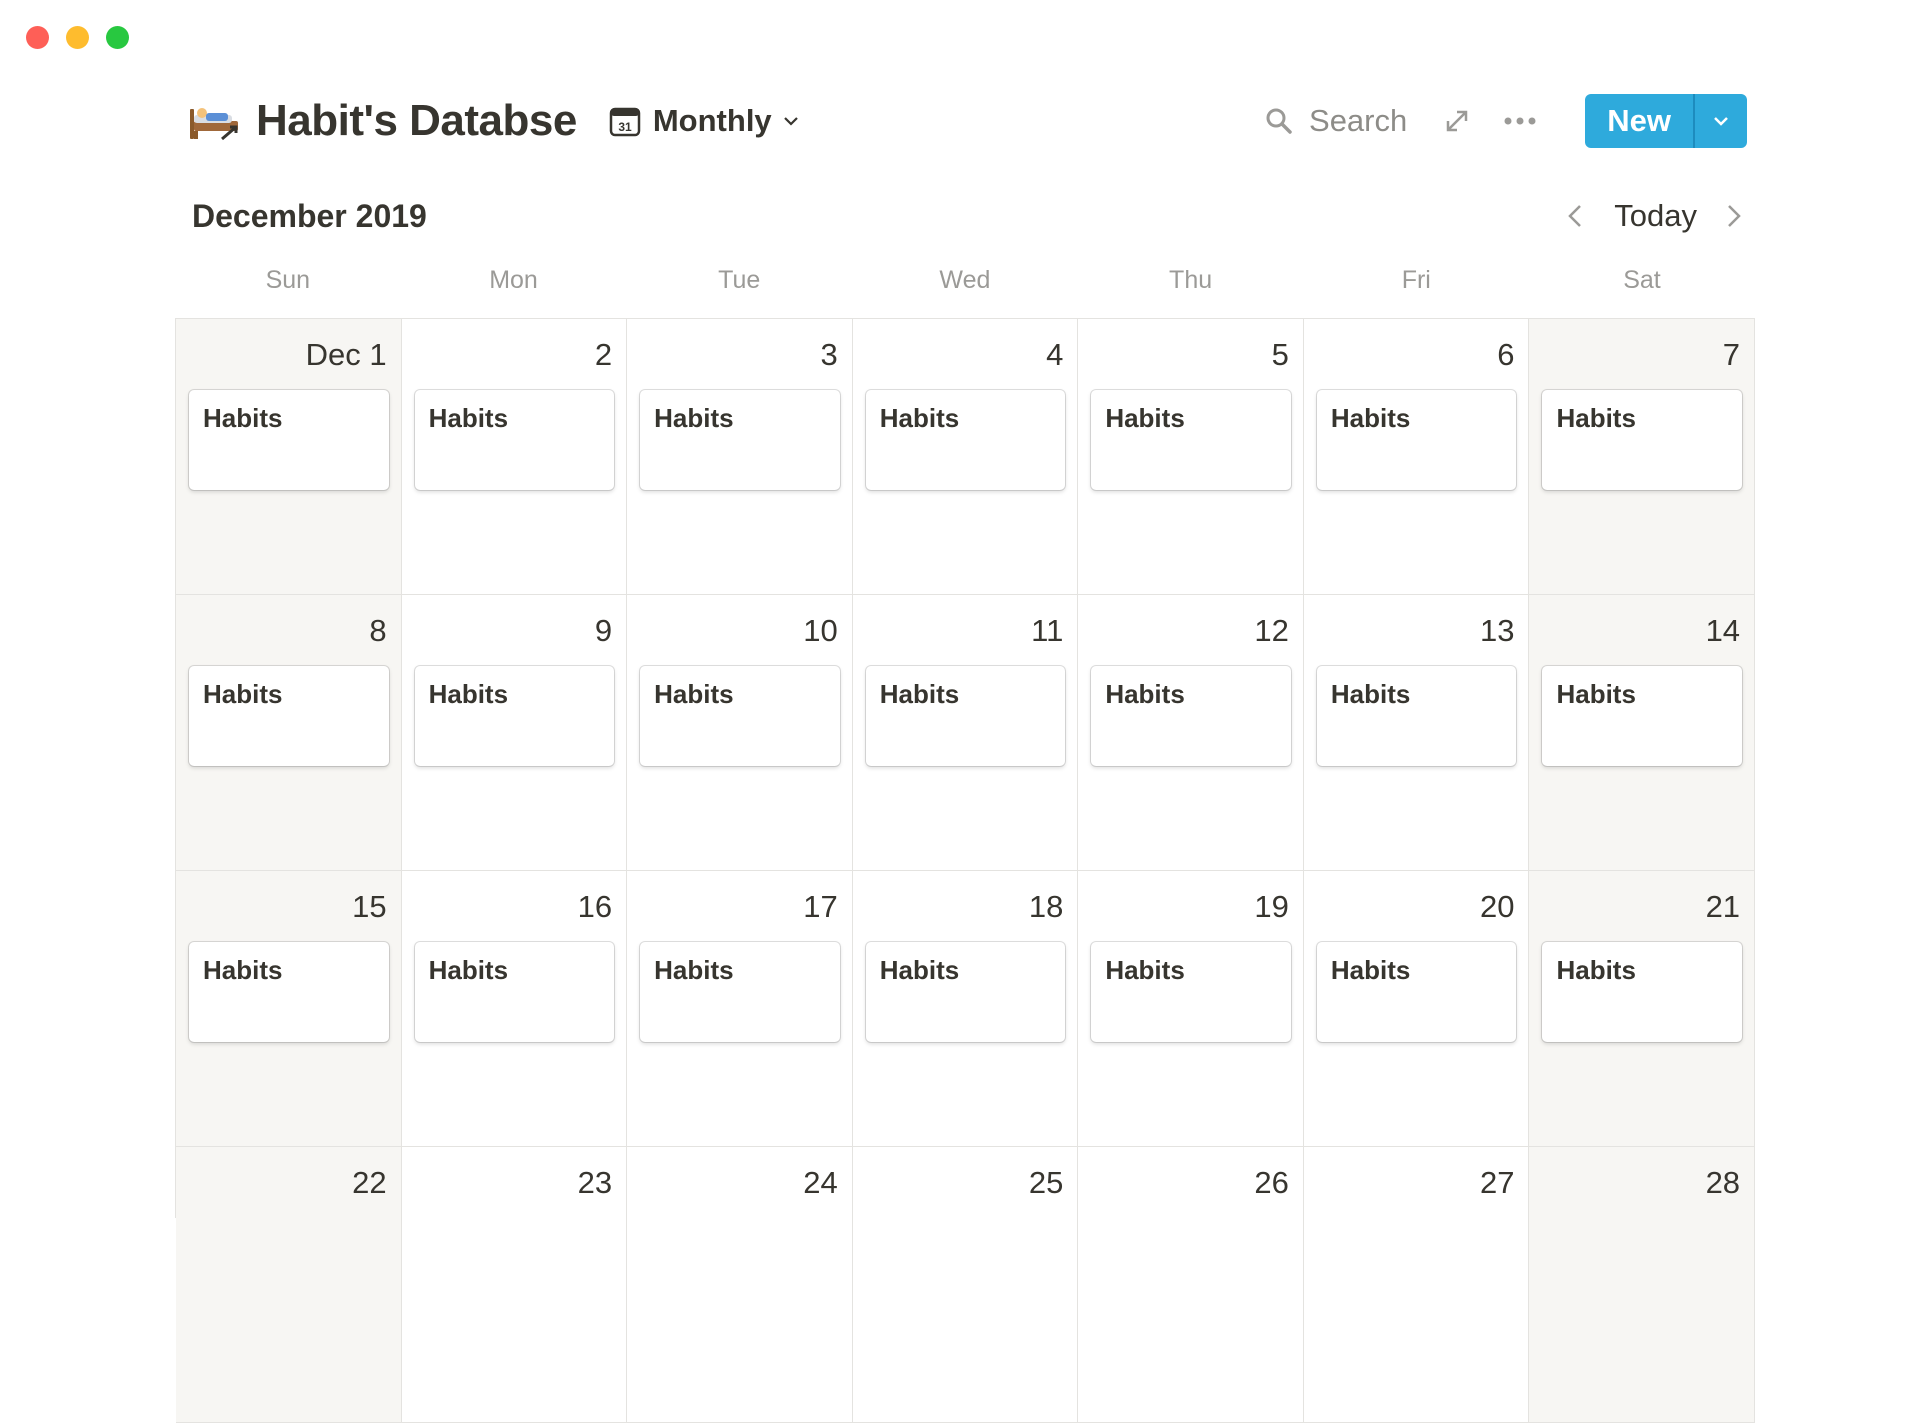 The height and width of the screenshot is (1423, 1920). I want to click on window-controls, so click(77, 37).